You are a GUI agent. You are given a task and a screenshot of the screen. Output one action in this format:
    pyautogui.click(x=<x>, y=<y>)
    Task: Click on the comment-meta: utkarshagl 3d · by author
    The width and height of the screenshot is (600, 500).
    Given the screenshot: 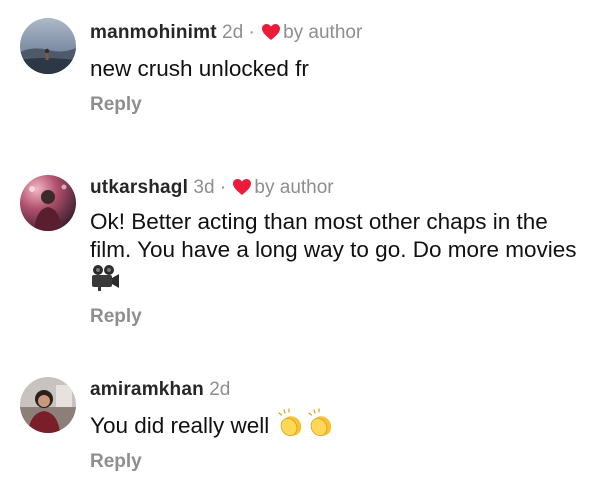 What is the action you would take?
    pyautogui.click(x=212, y=189)
    